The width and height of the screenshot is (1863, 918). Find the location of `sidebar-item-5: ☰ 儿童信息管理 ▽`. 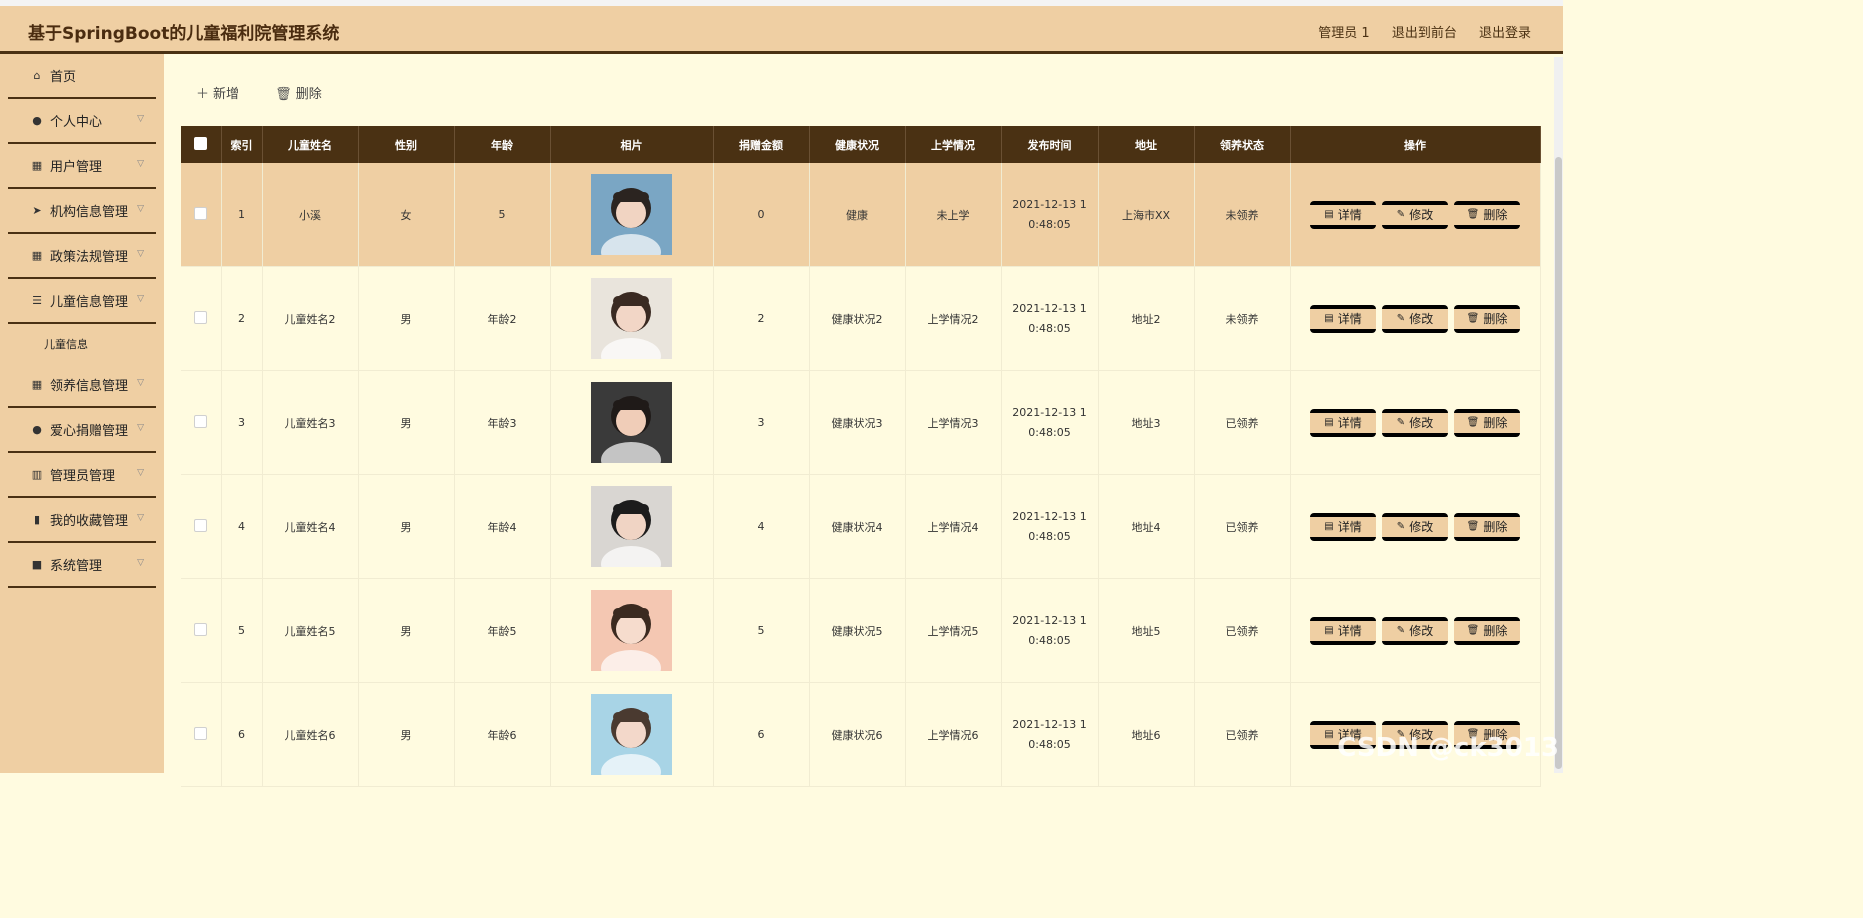

sidebar-item-5: ☰ 儿童信息管理 ▽ is located at coordinates (82, 301).